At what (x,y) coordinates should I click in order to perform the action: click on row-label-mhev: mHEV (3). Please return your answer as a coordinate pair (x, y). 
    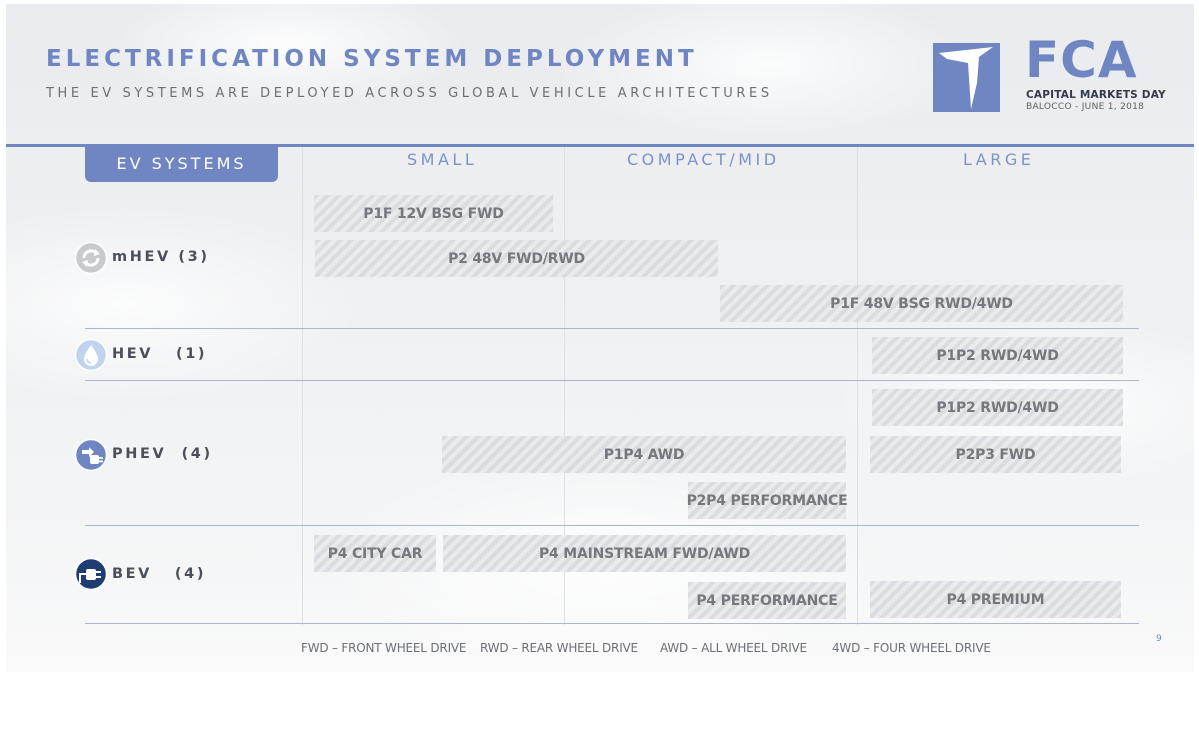
    Looking at the image, I should click on (161, 257).